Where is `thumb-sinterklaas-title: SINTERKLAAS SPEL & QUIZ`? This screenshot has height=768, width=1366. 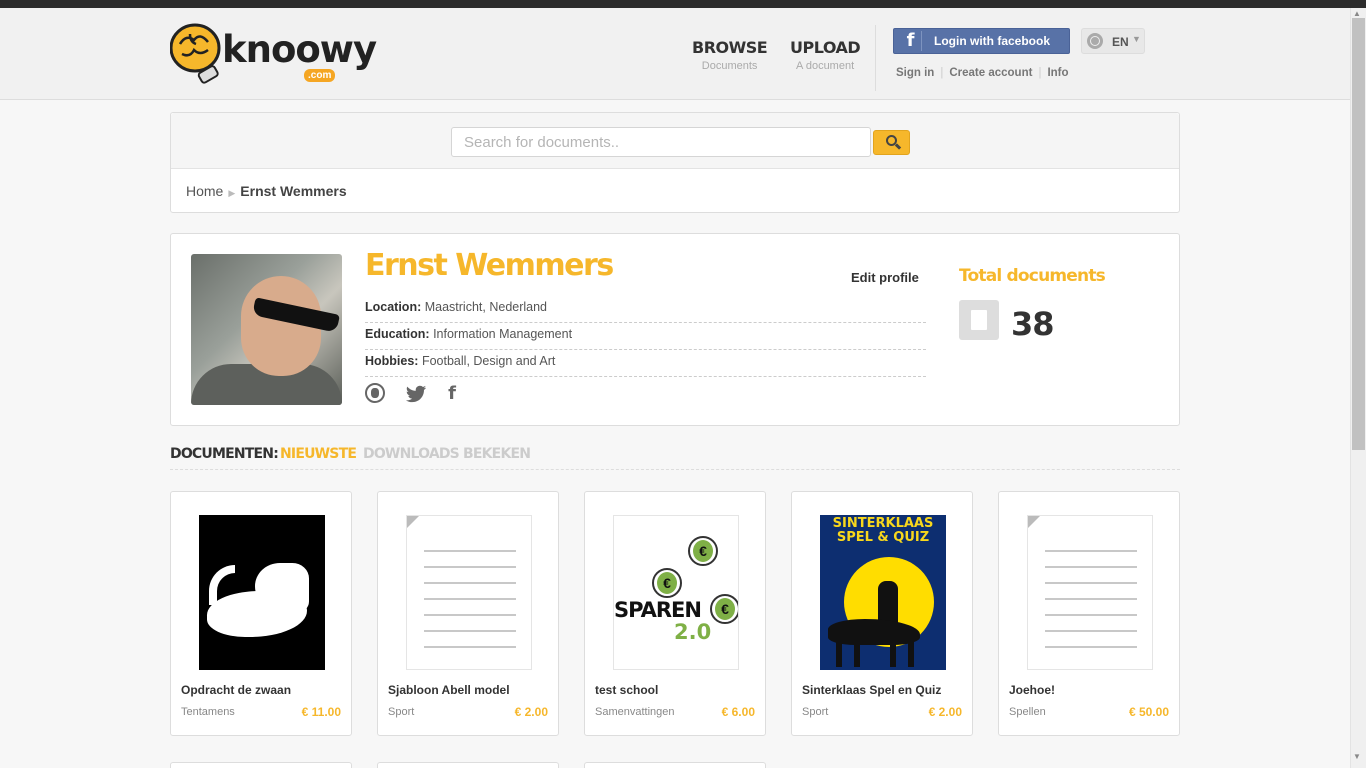 thumb-sinterklaas-title: SINTERKLAAS SPEL & QUIZ is located at coordinates (883, 531).